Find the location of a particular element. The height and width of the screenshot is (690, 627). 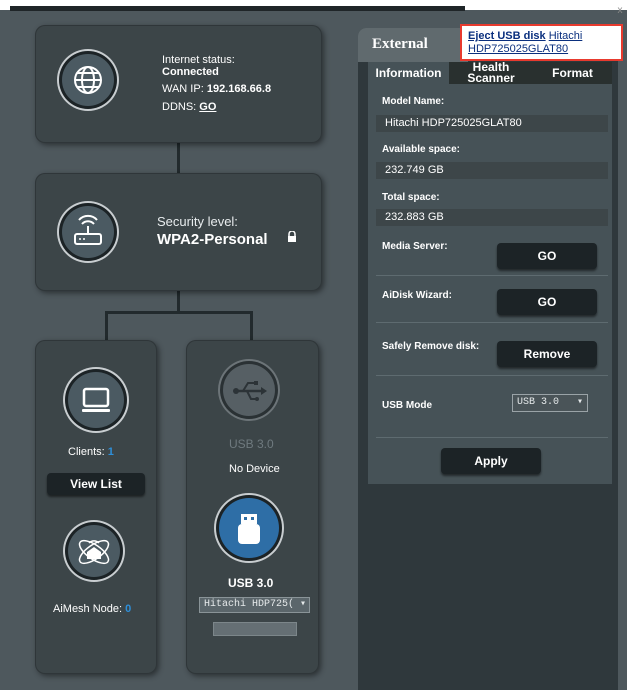

ddns-row: DDNS: GO is located at coordinates (189, 107).